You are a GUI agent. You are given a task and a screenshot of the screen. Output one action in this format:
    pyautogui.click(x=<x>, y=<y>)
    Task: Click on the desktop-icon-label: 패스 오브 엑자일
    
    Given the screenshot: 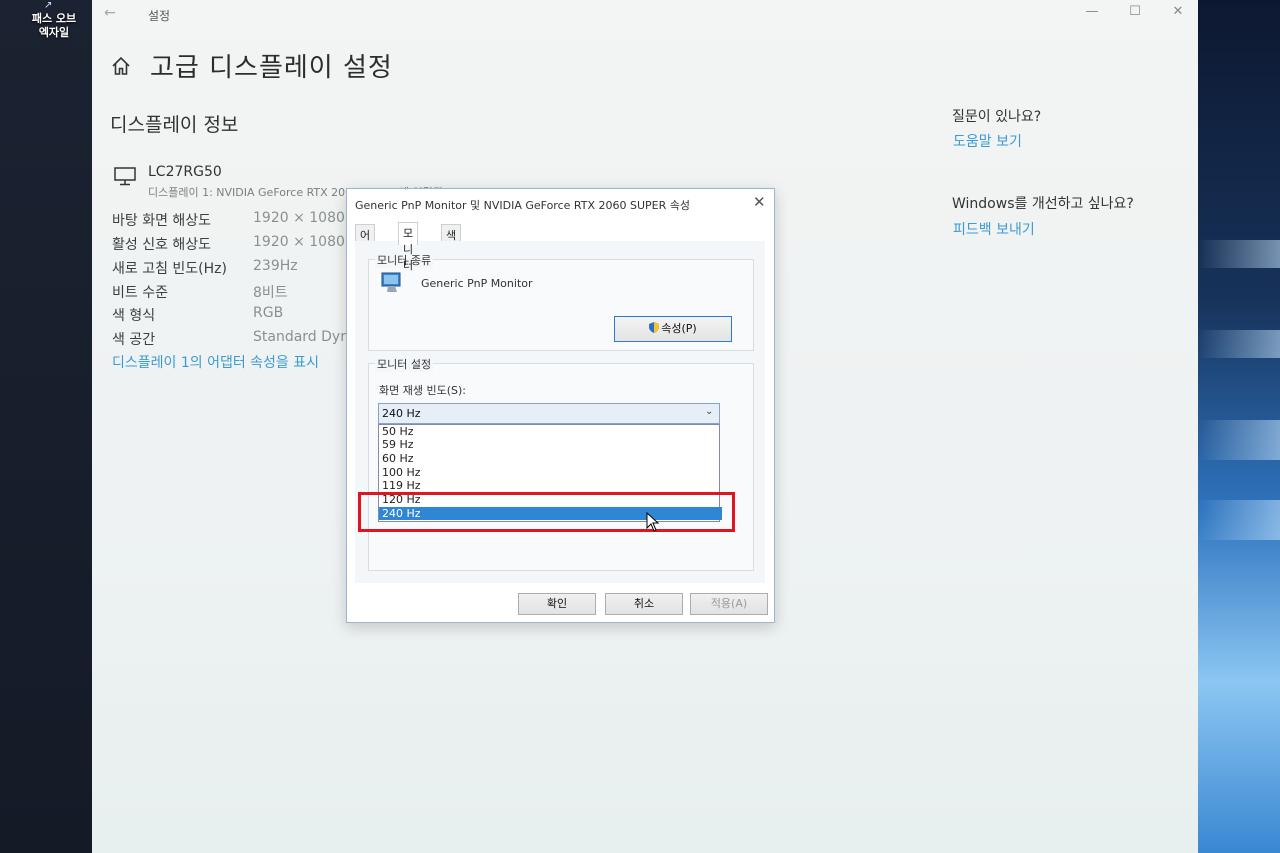 What is the action you would take?
    pyautogui.click(x=54, y=26)
    